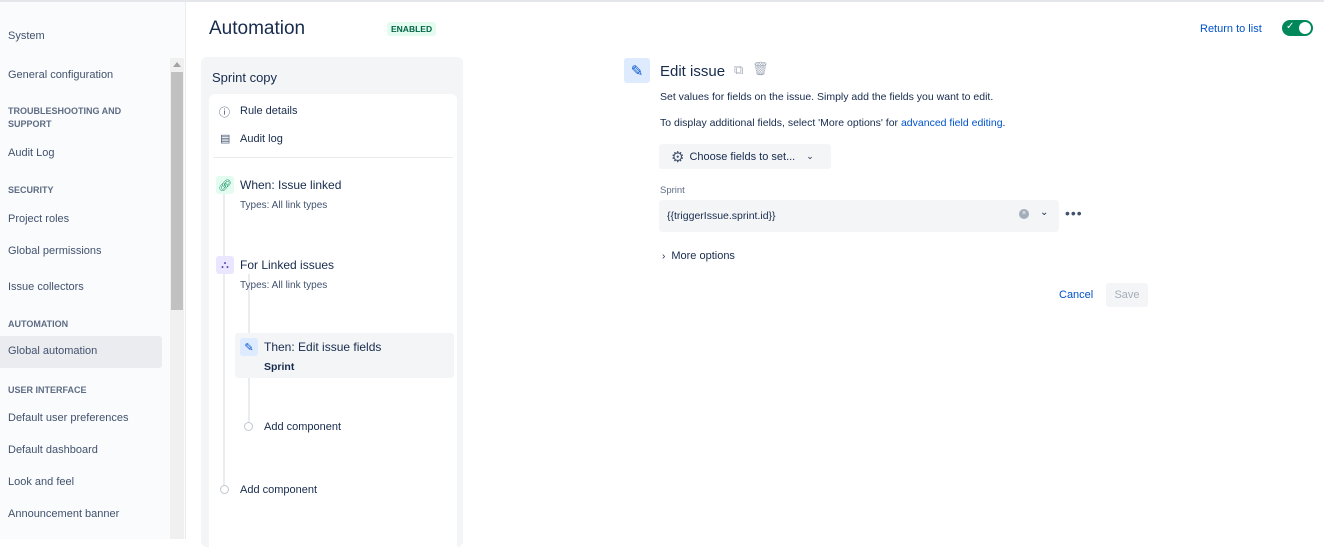  I want to click on divider, so click(333, 157).